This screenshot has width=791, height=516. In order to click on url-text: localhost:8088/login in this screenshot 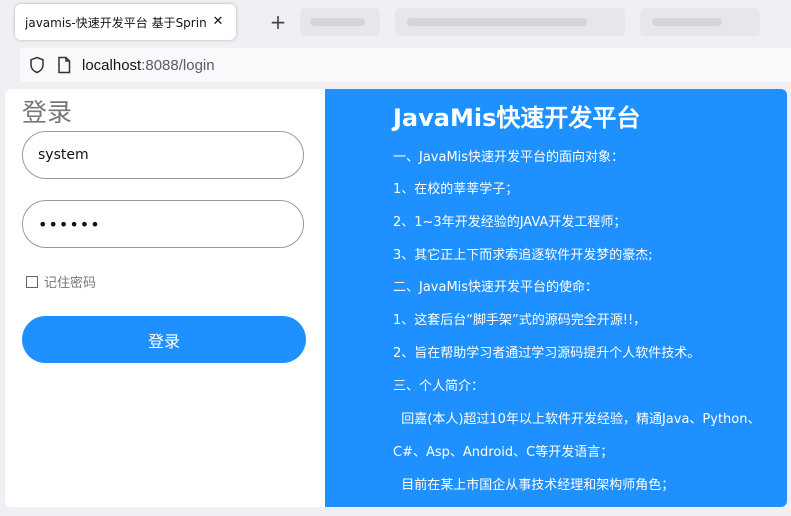, I will do `click(148, 65)`.